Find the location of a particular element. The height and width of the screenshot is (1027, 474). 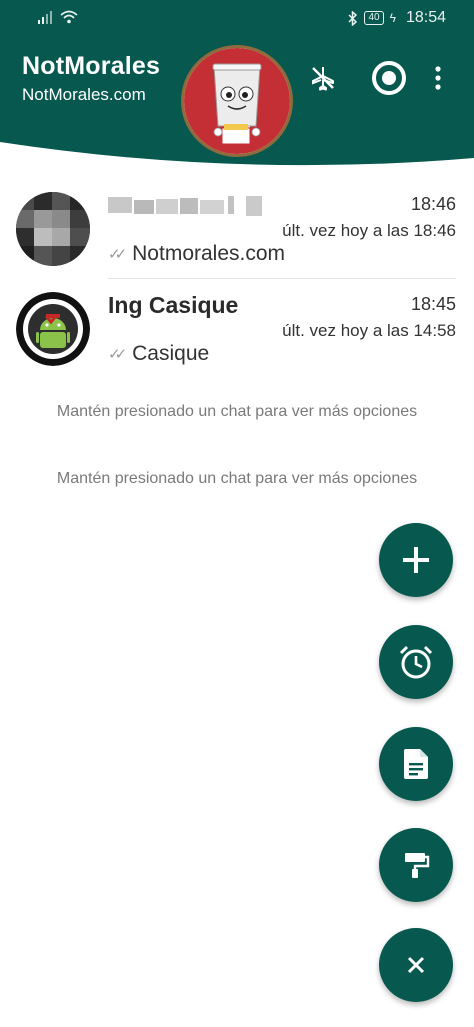

add-button is located at coordinates (416, 560).